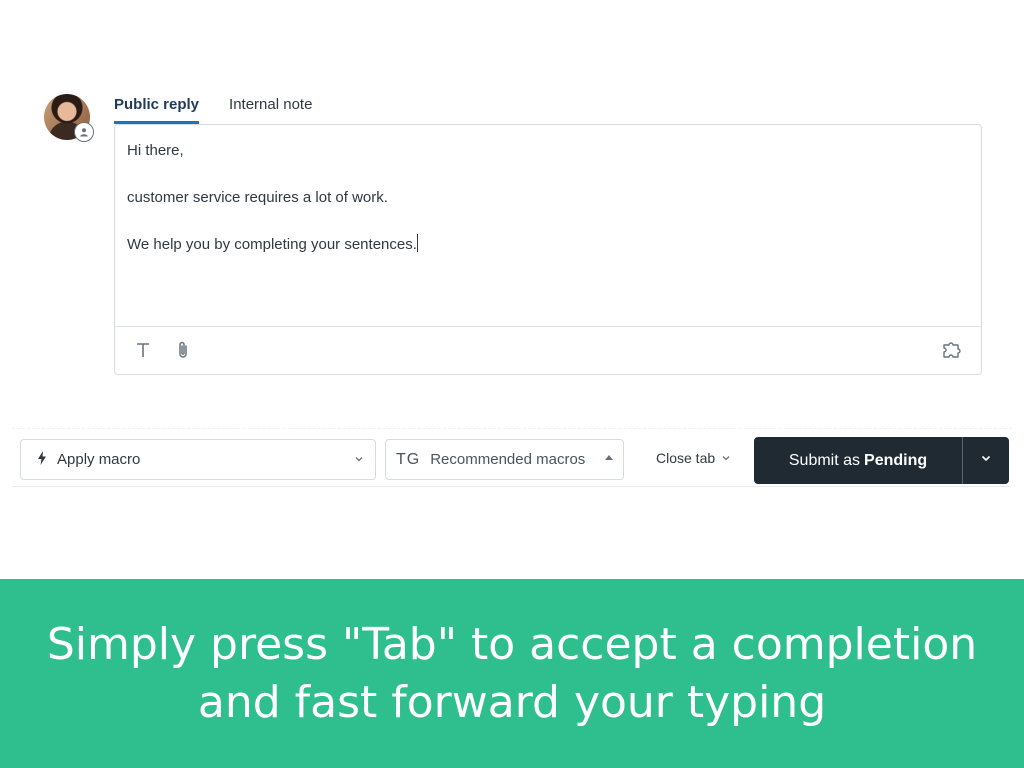  Describe the element at coordinates (548, 350) in the screenshot. I see `editor-toolbar` at that location.